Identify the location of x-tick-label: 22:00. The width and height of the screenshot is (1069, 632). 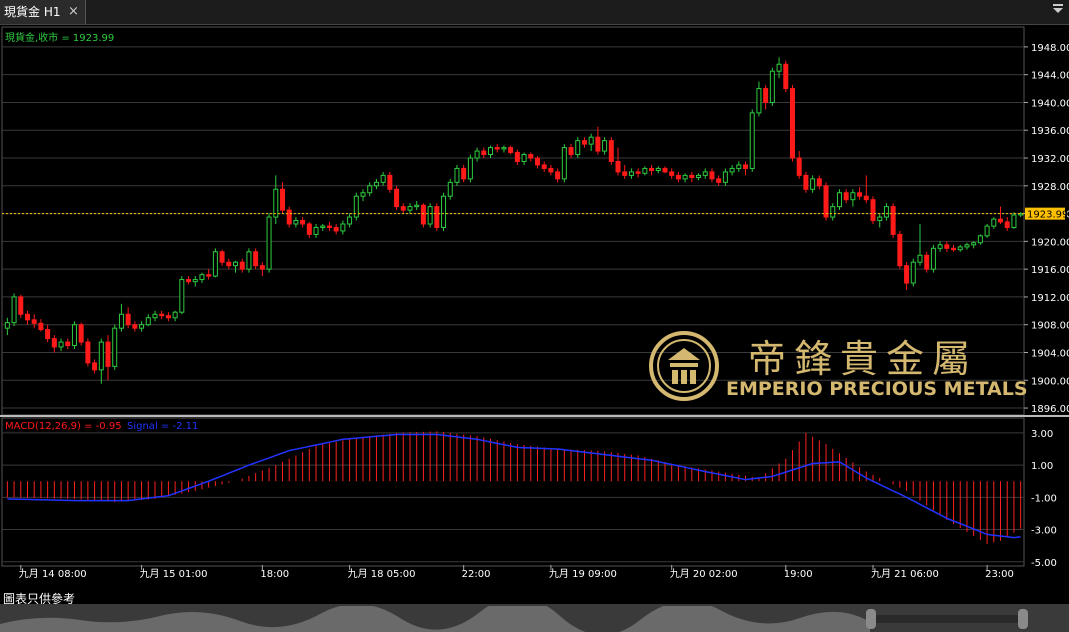
(476, 574).